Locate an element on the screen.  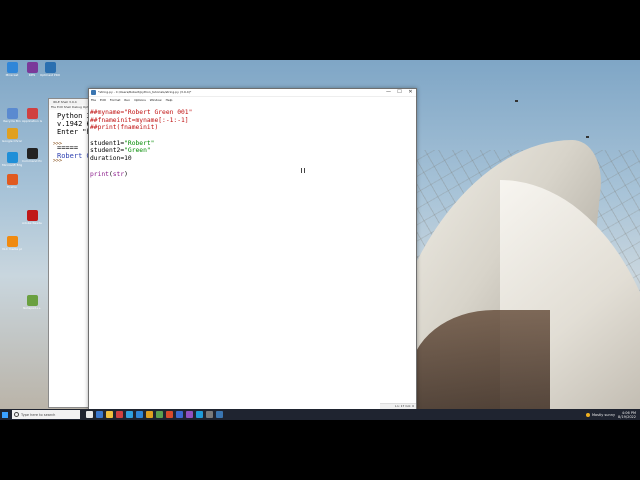
code-line: ##fnameinit=myname[:-1:-1] is located at coordinates (139, 120).